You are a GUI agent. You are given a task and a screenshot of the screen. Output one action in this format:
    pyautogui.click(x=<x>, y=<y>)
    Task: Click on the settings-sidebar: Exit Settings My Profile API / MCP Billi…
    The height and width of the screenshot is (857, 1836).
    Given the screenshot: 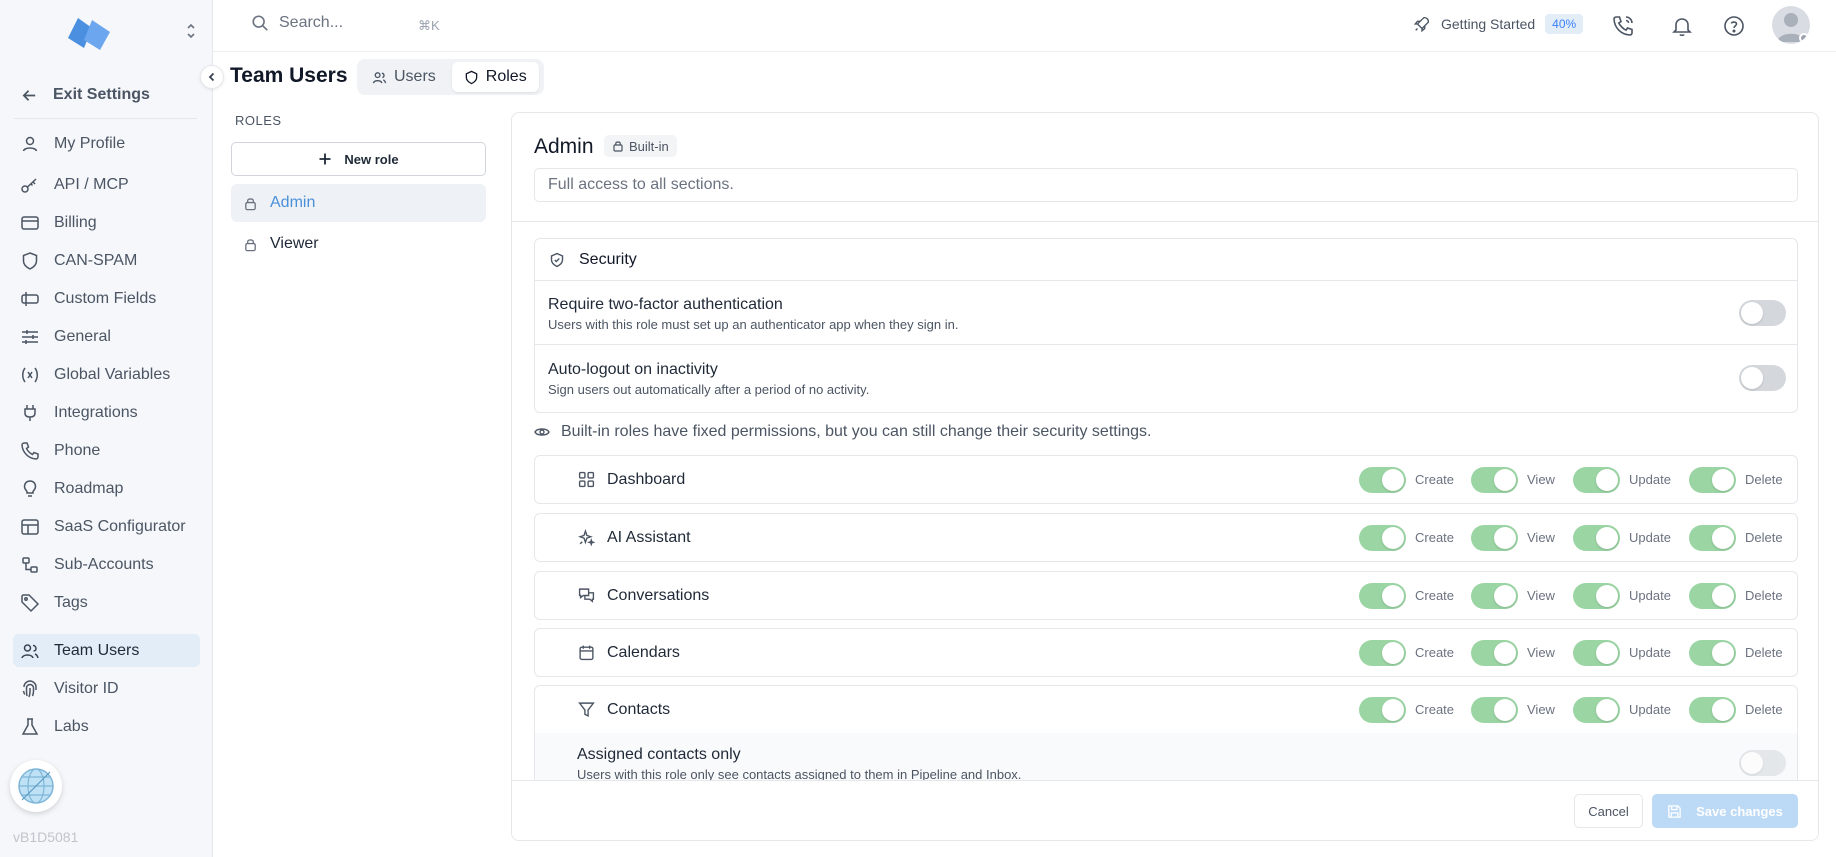 What is the action you would take?
    pyautogui.click(x=106, y=428)
    